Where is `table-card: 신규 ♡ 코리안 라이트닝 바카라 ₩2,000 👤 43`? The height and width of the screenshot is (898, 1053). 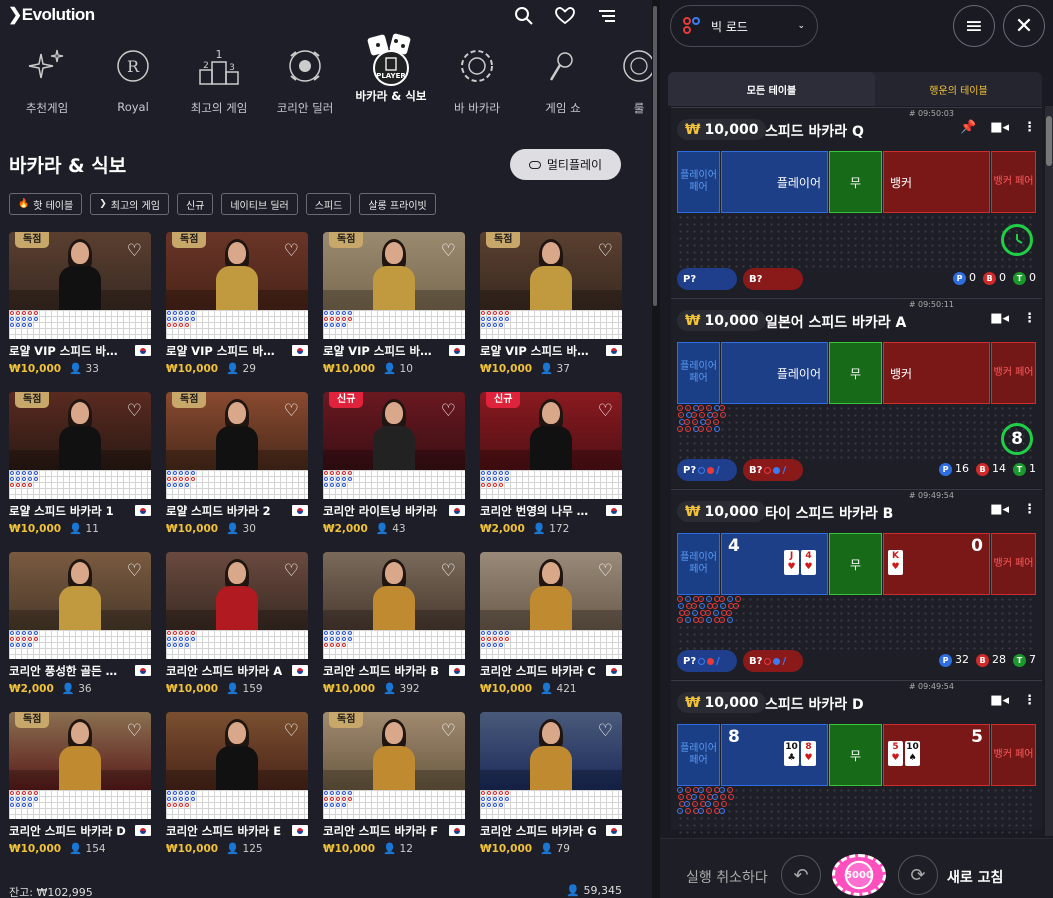
table-card: 신규 ♡ 코리안 라이트닝 바카라 ₩2,000 👤 43 is located at coordinates (394, 463).